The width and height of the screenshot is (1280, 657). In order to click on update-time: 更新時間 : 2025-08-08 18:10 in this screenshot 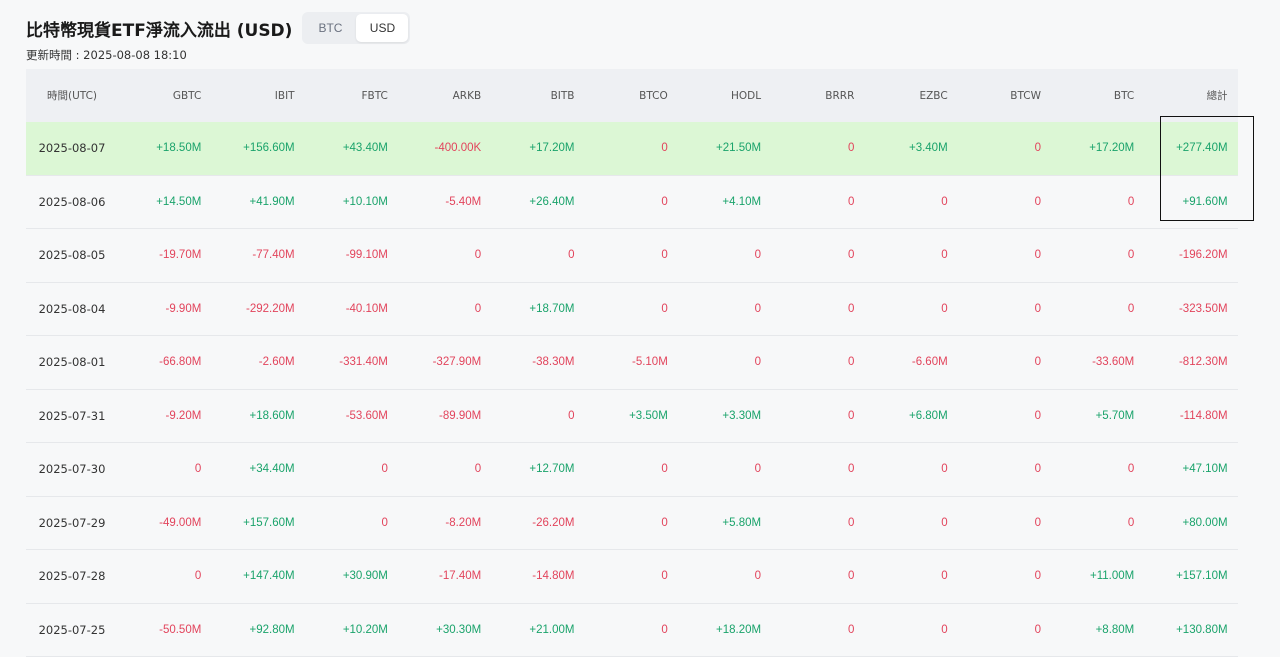, I will do `click(106, 55)`.